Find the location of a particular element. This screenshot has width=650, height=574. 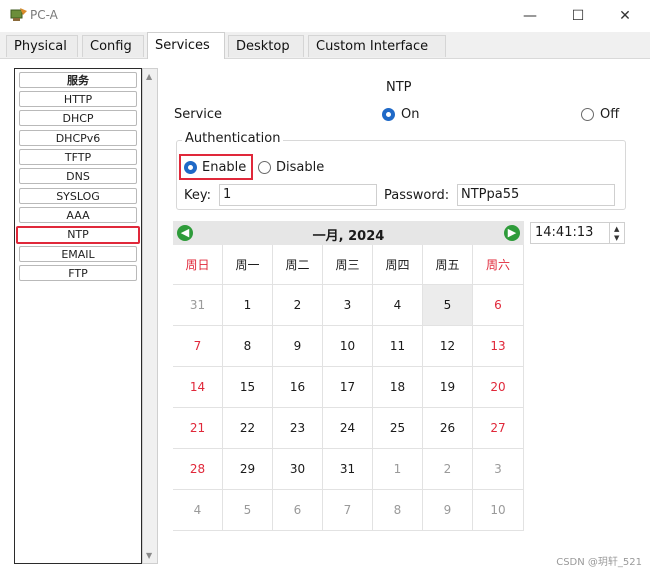

authentication-legend: Authentication is located at coordinates (233, 138).